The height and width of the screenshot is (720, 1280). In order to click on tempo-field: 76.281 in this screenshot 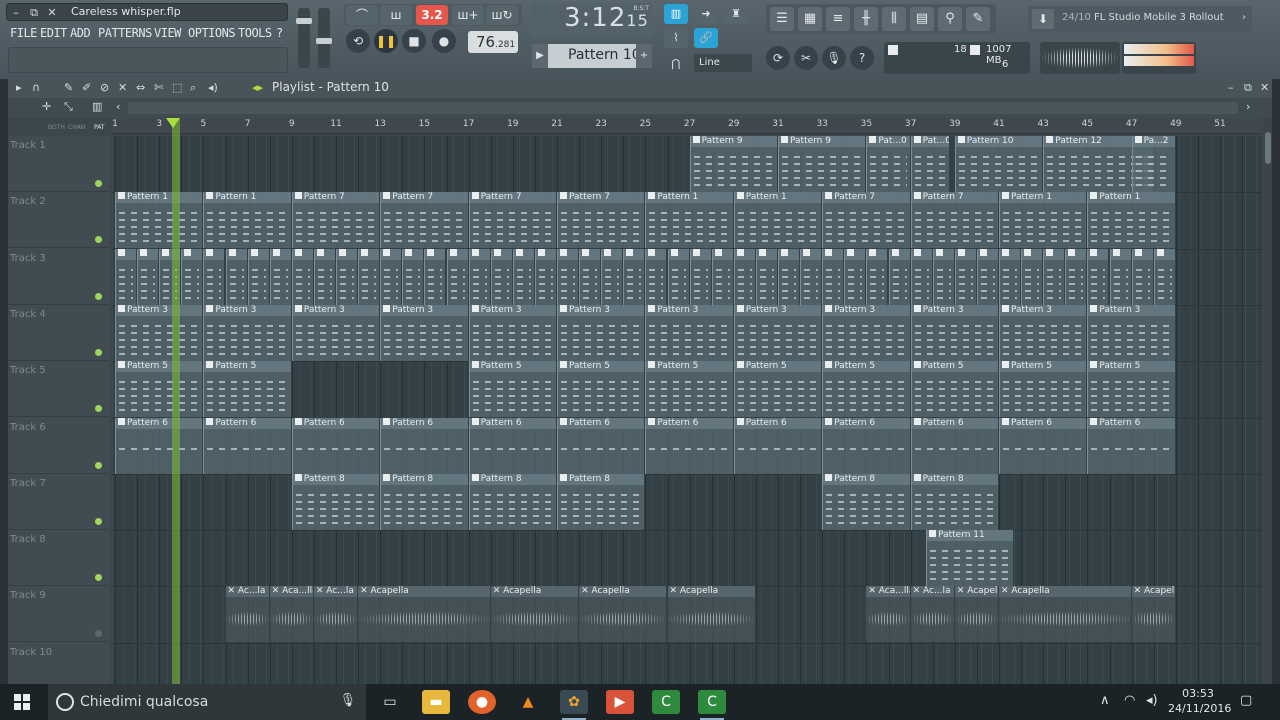, I will do `click(493, 42)`.